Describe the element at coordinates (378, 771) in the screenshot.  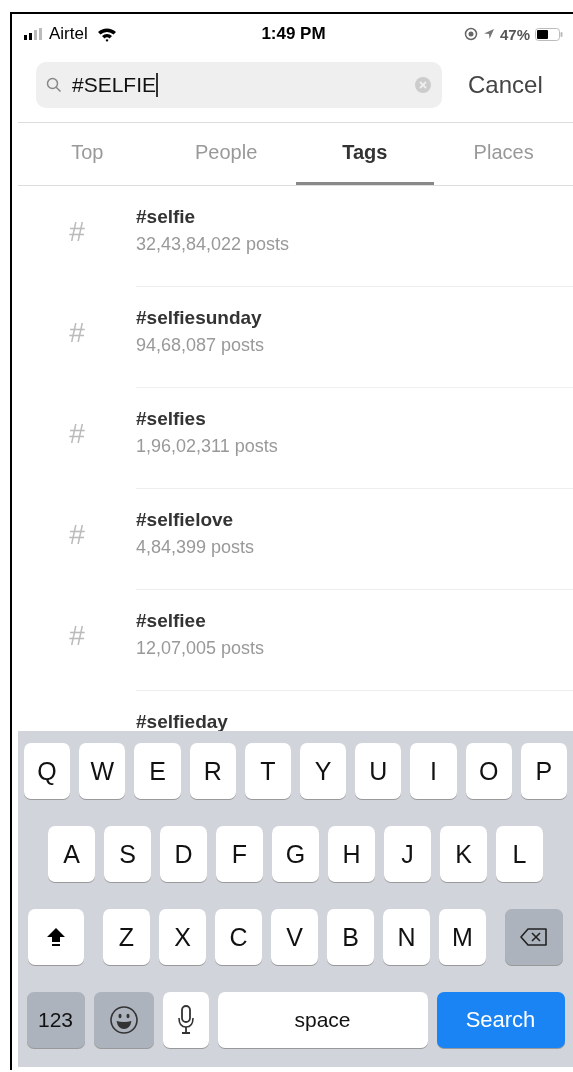
I see `letter-key: U` at that location.